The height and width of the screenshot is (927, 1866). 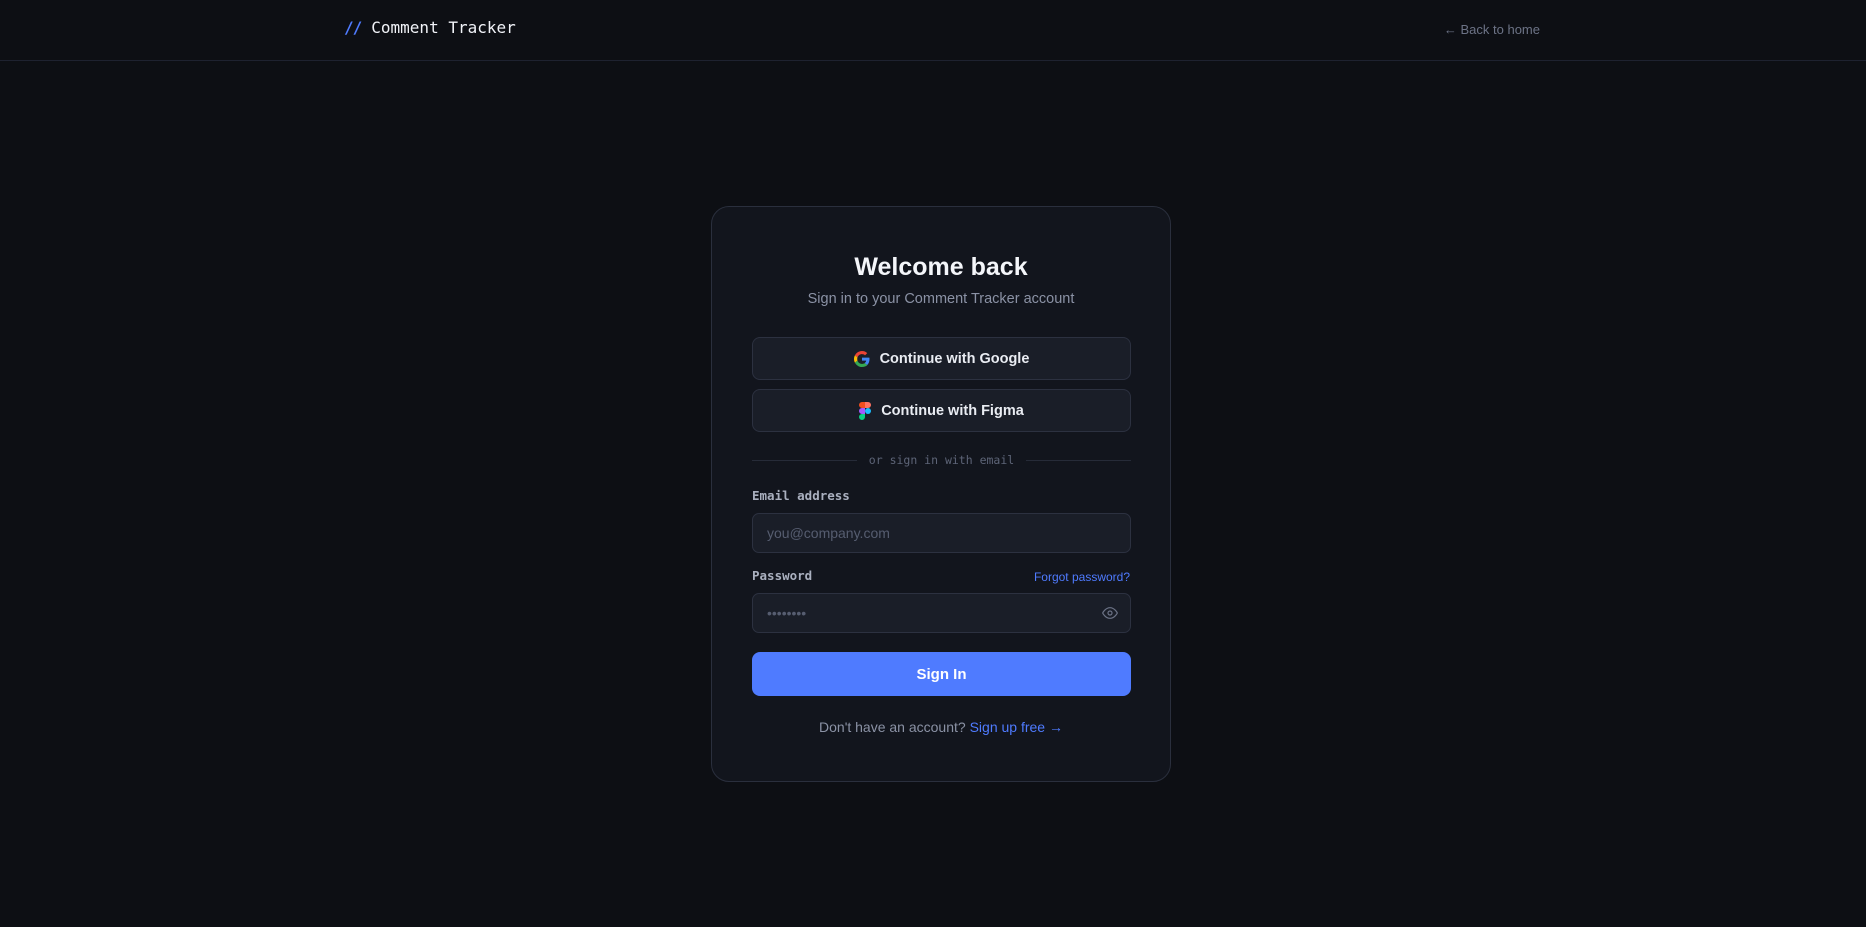 I want to click on google-logo-icon, so click(x=861, y=358).